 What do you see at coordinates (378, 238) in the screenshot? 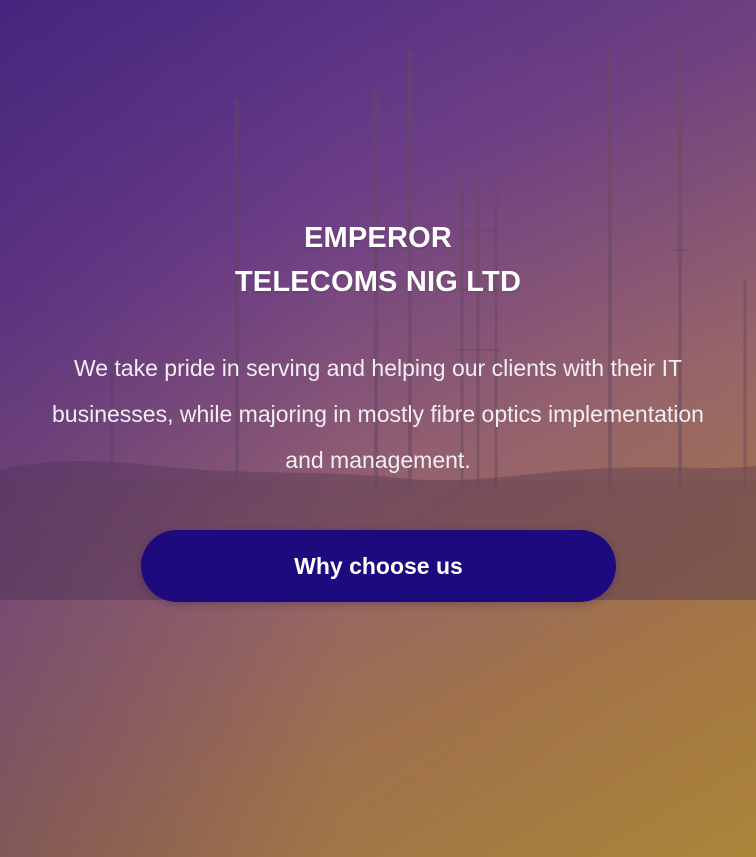
I see `company-title-line1: EMPEROR` at bounding box center [378, 238].